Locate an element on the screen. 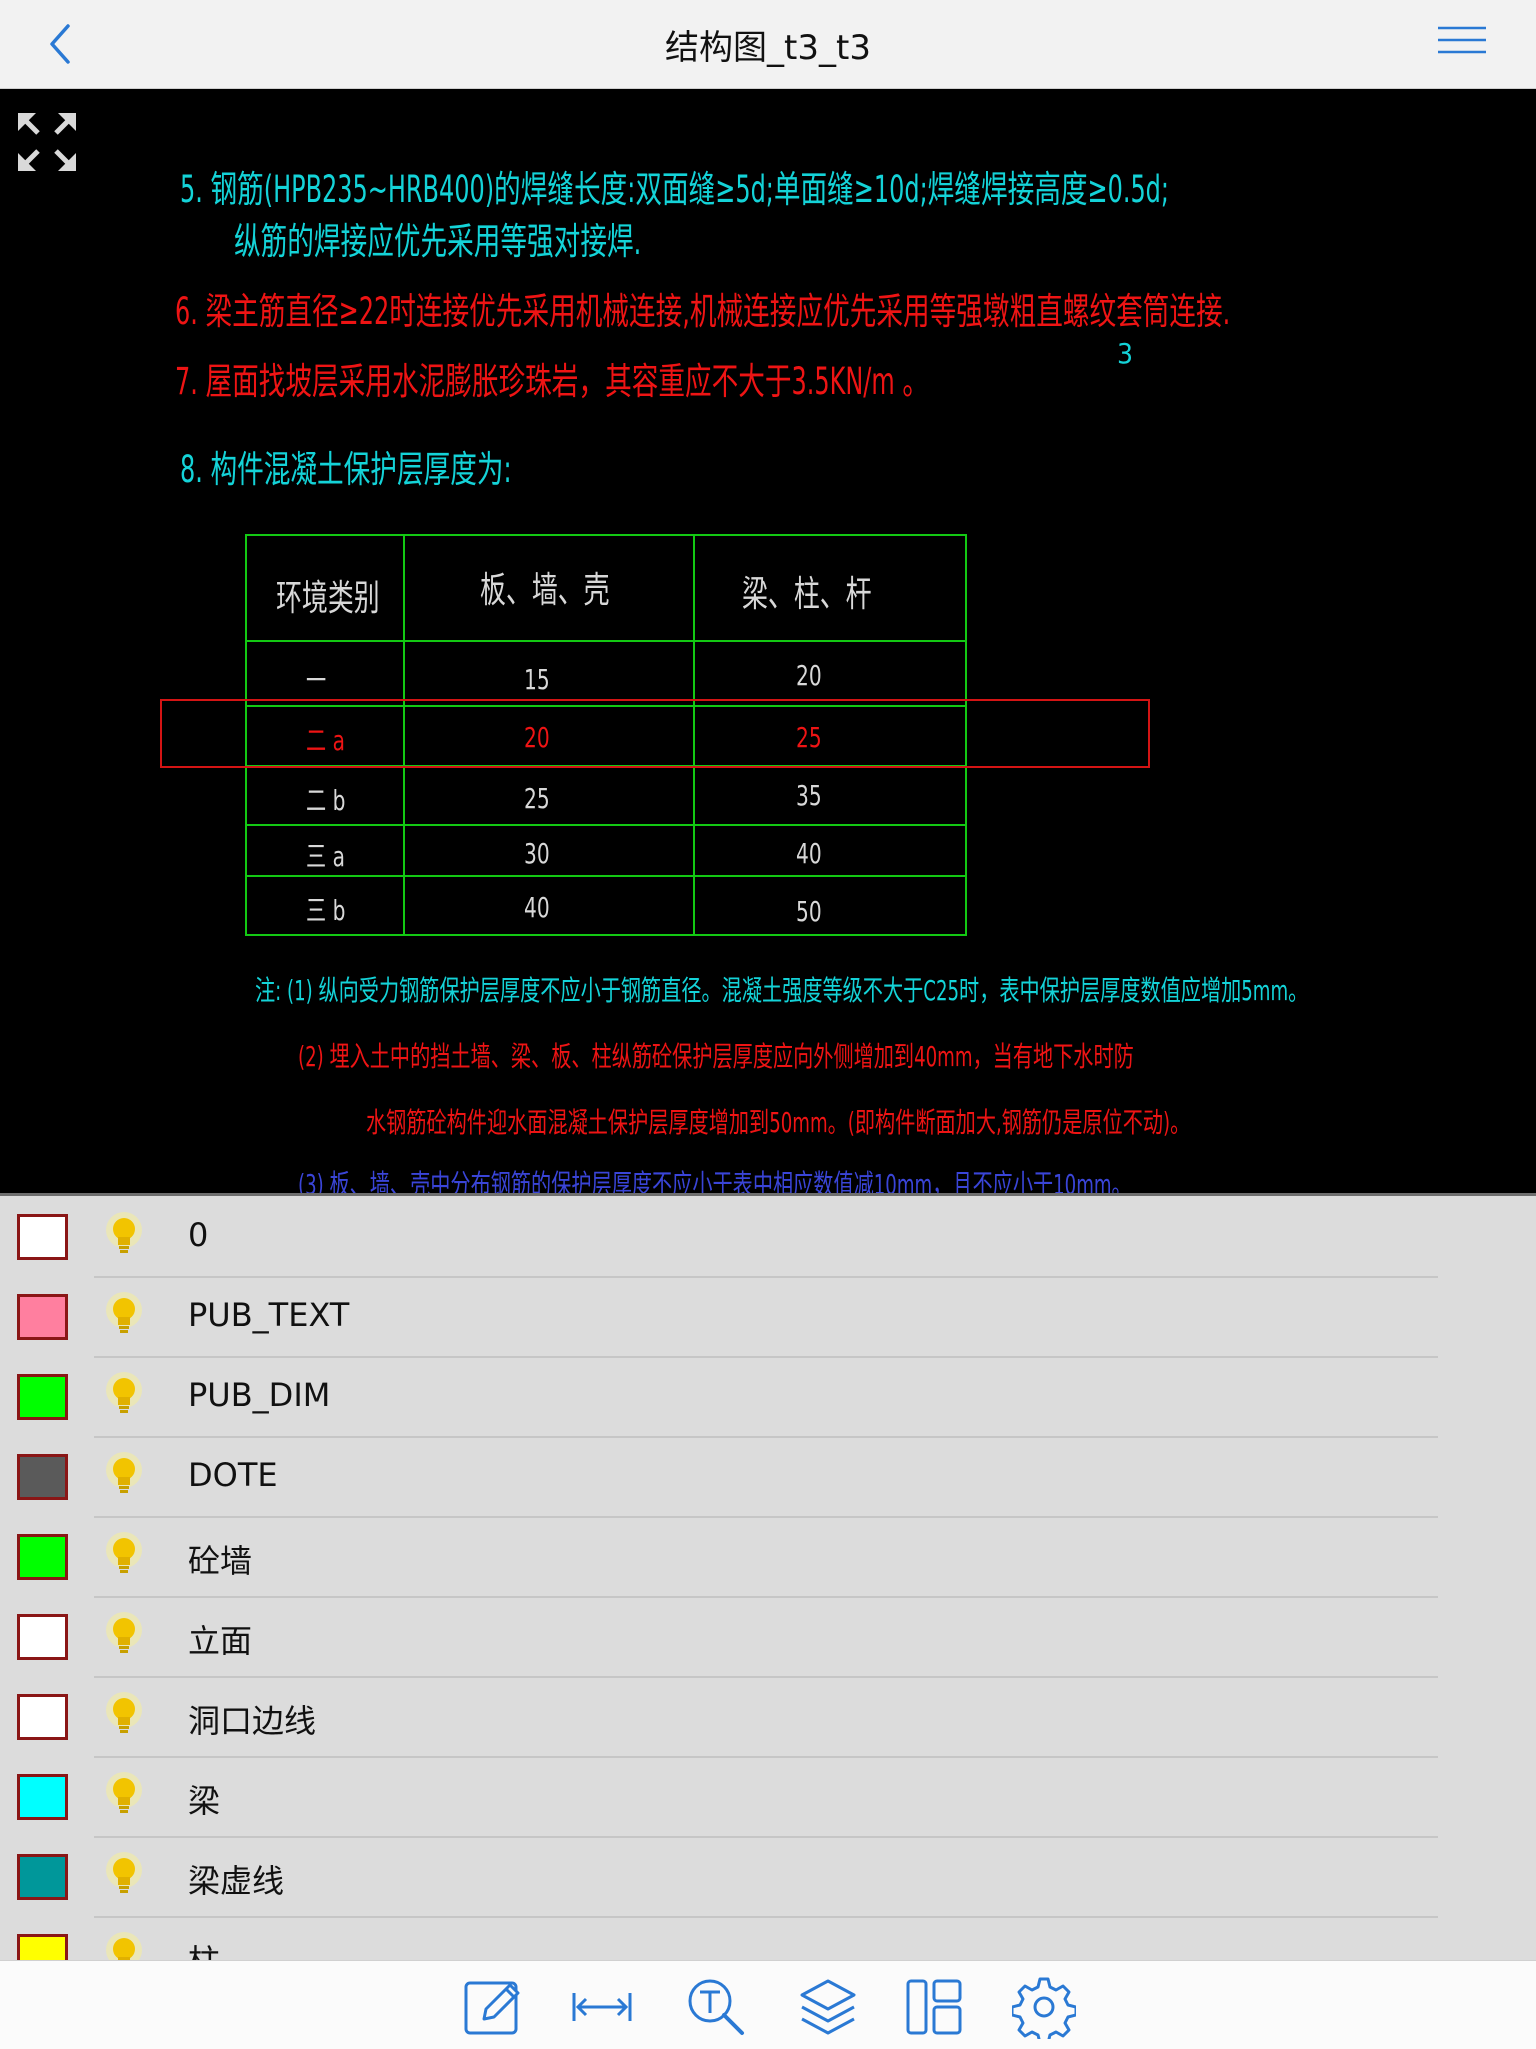 This screenshot has width=1536, height=2049. settings-gear-icon is located at coordinates (1044, 2011).